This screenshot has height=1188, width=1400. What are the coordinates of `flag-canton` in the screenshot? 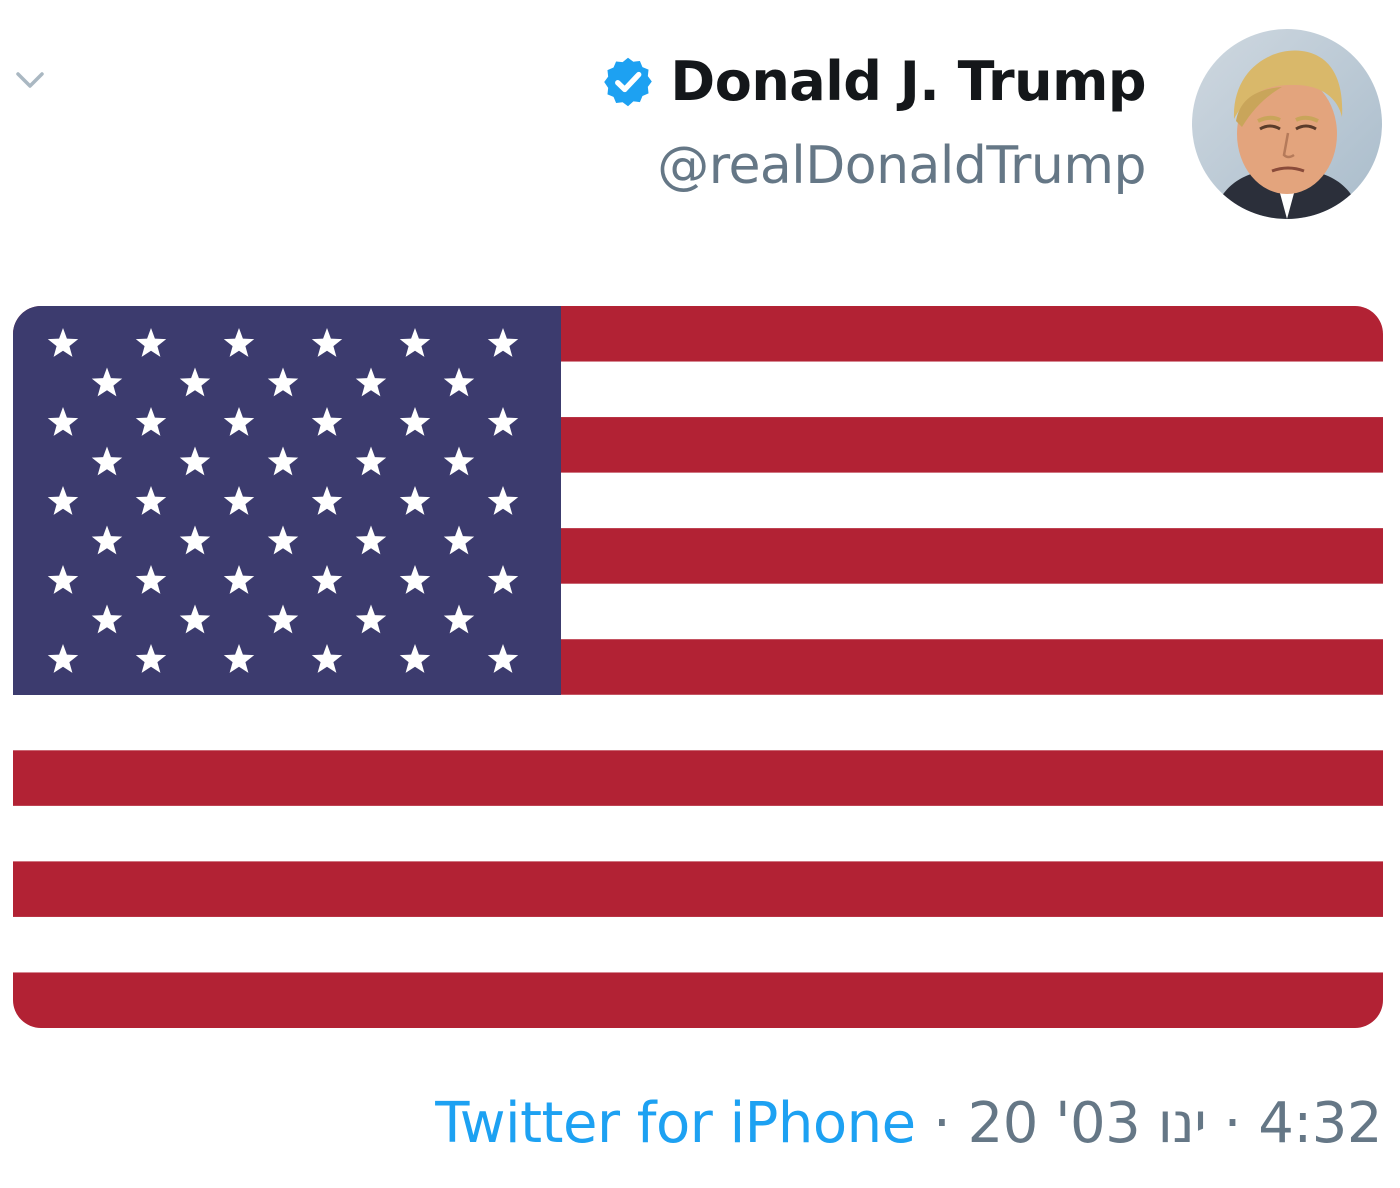 It's located at (287, 500).